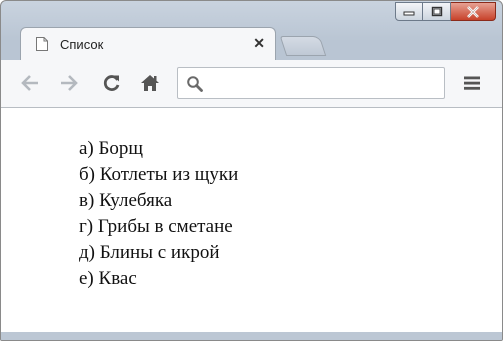  I want to click on list-item: д) Блины с икрой, so click(158, 253).